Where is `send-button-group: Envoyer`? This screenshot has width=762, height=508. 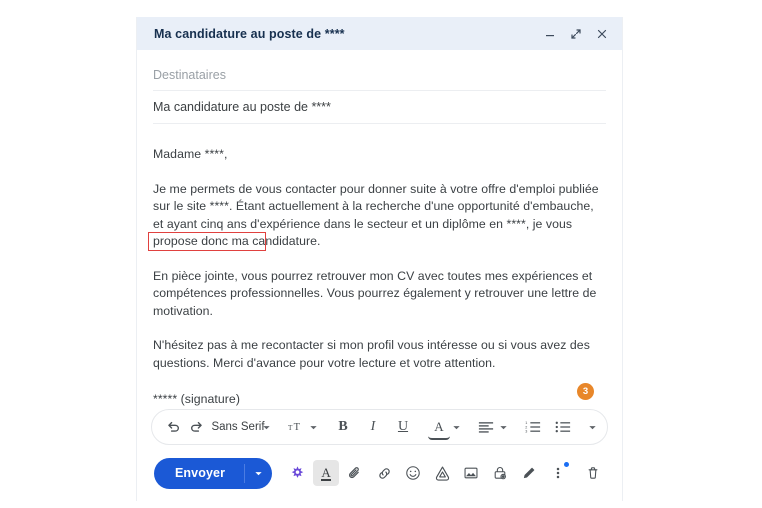
send-button-group: Envoyer is located at coordinates (213, 473).